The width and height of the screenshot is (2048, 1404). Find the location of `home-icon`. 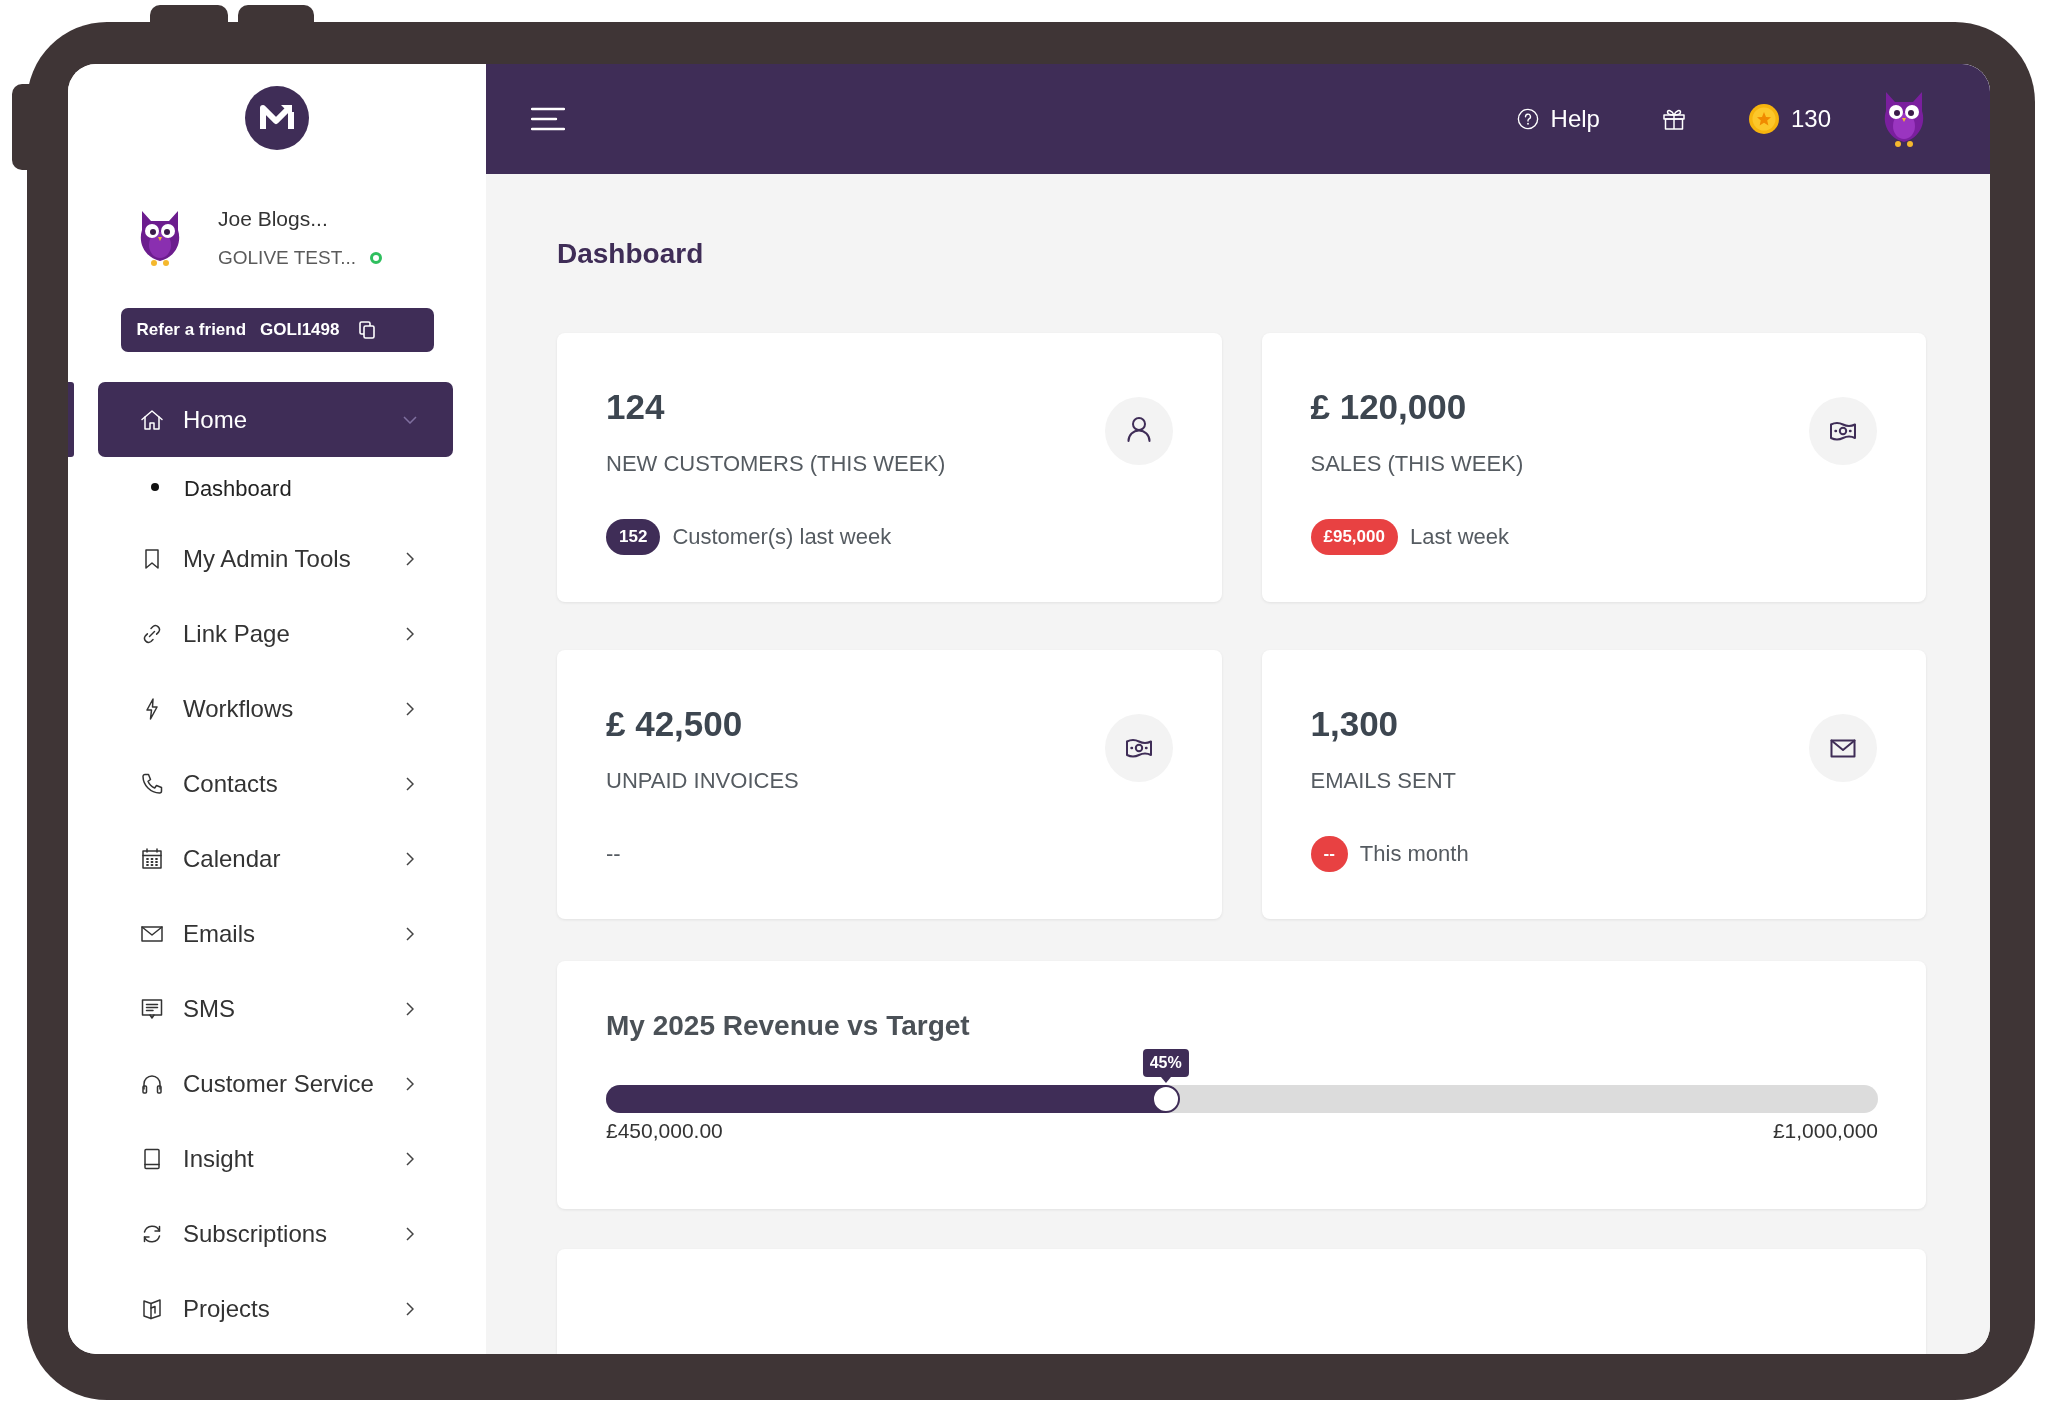

home-icon is located at coordinates (152, 419).